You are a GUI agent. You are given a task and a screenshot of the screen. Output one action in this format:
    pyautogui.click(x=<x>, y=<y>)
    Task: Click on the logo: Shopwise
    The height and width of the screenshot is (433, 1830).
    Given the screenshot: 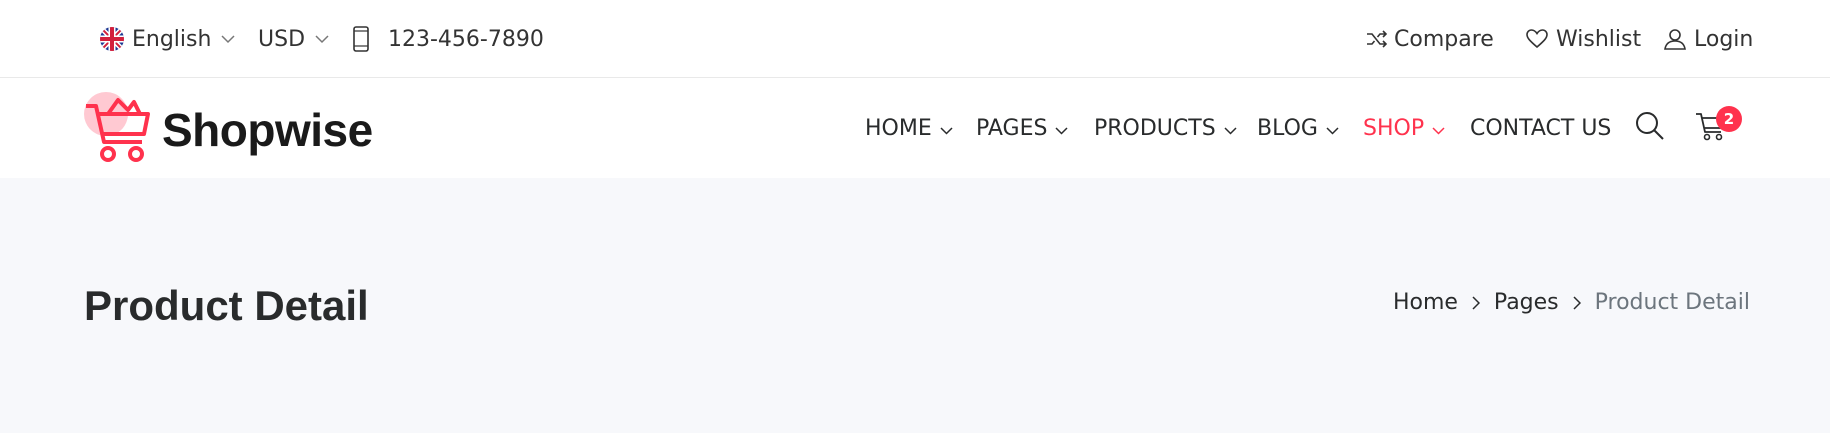 What is the action you would take?
    pyautogui.click(x=228, y=130)
    